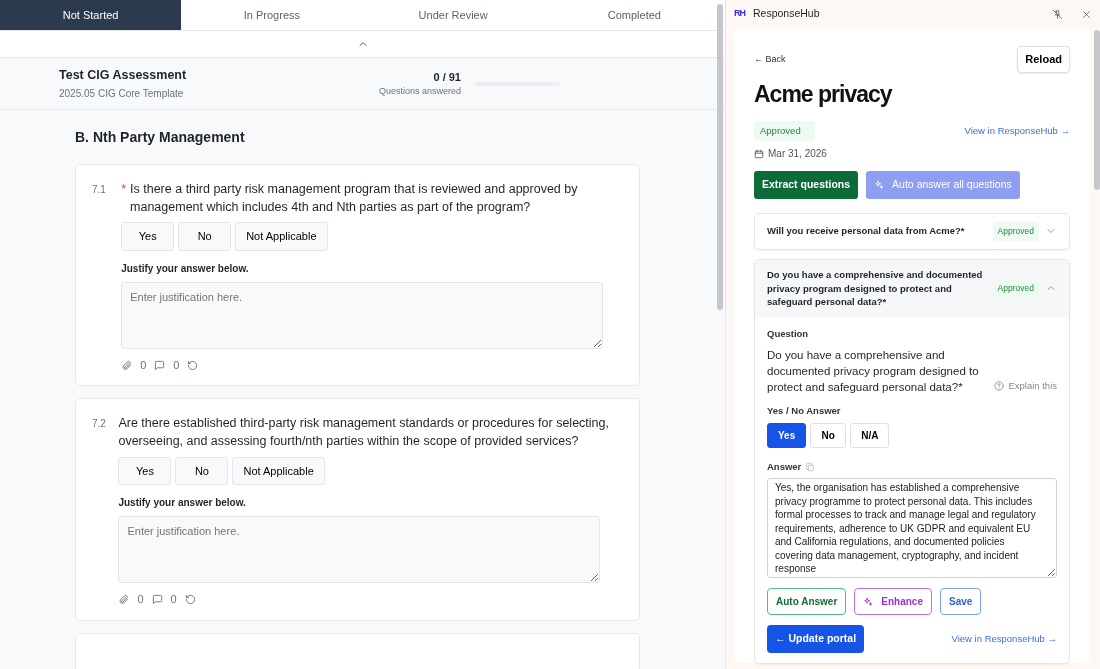  I want to click on answer-label: Answer, so click(784, 466).